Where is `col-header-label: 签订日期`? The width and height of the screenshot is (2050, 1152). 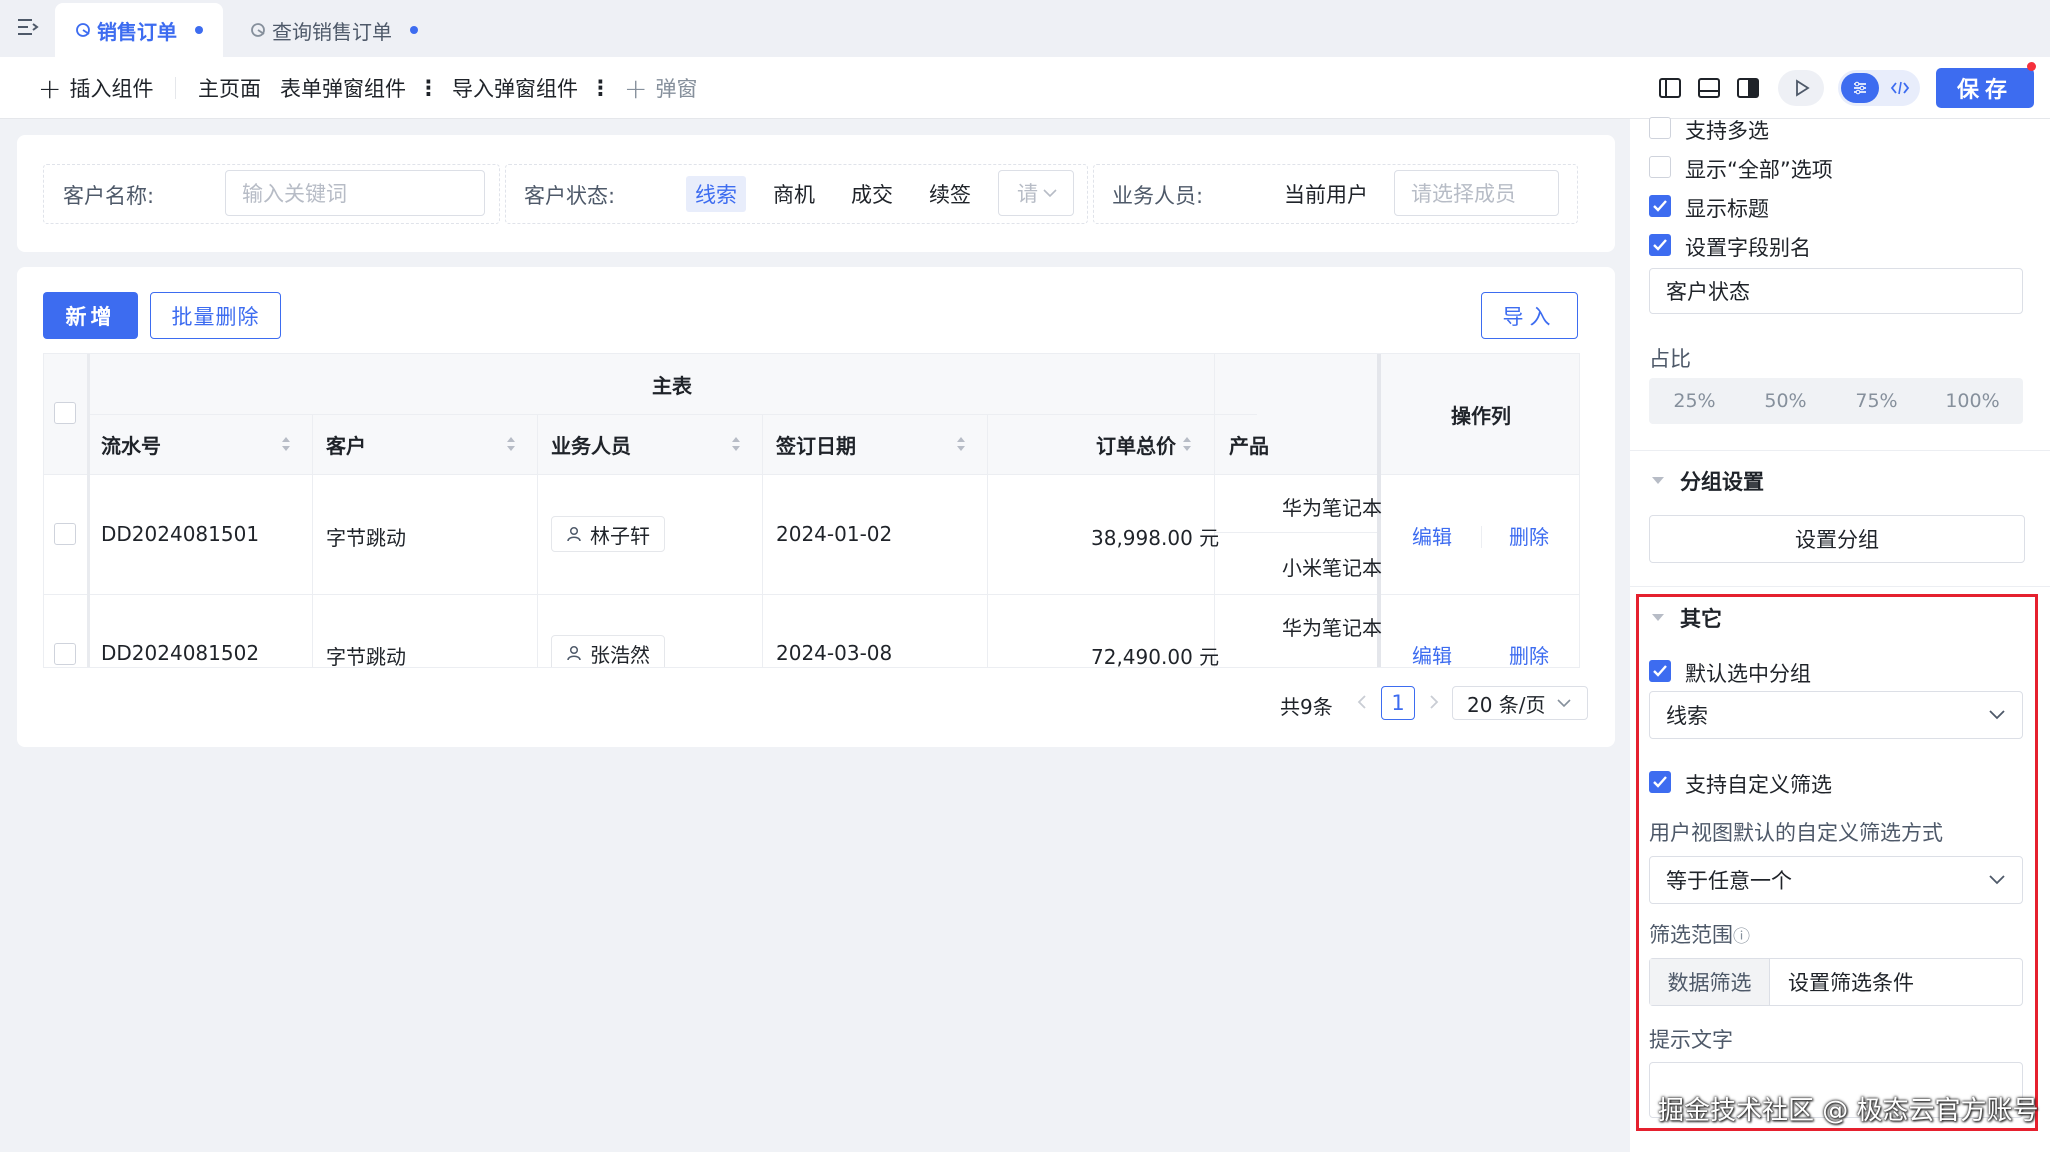
col-header-label: 签订日期 is located at coordinates (816, 445).